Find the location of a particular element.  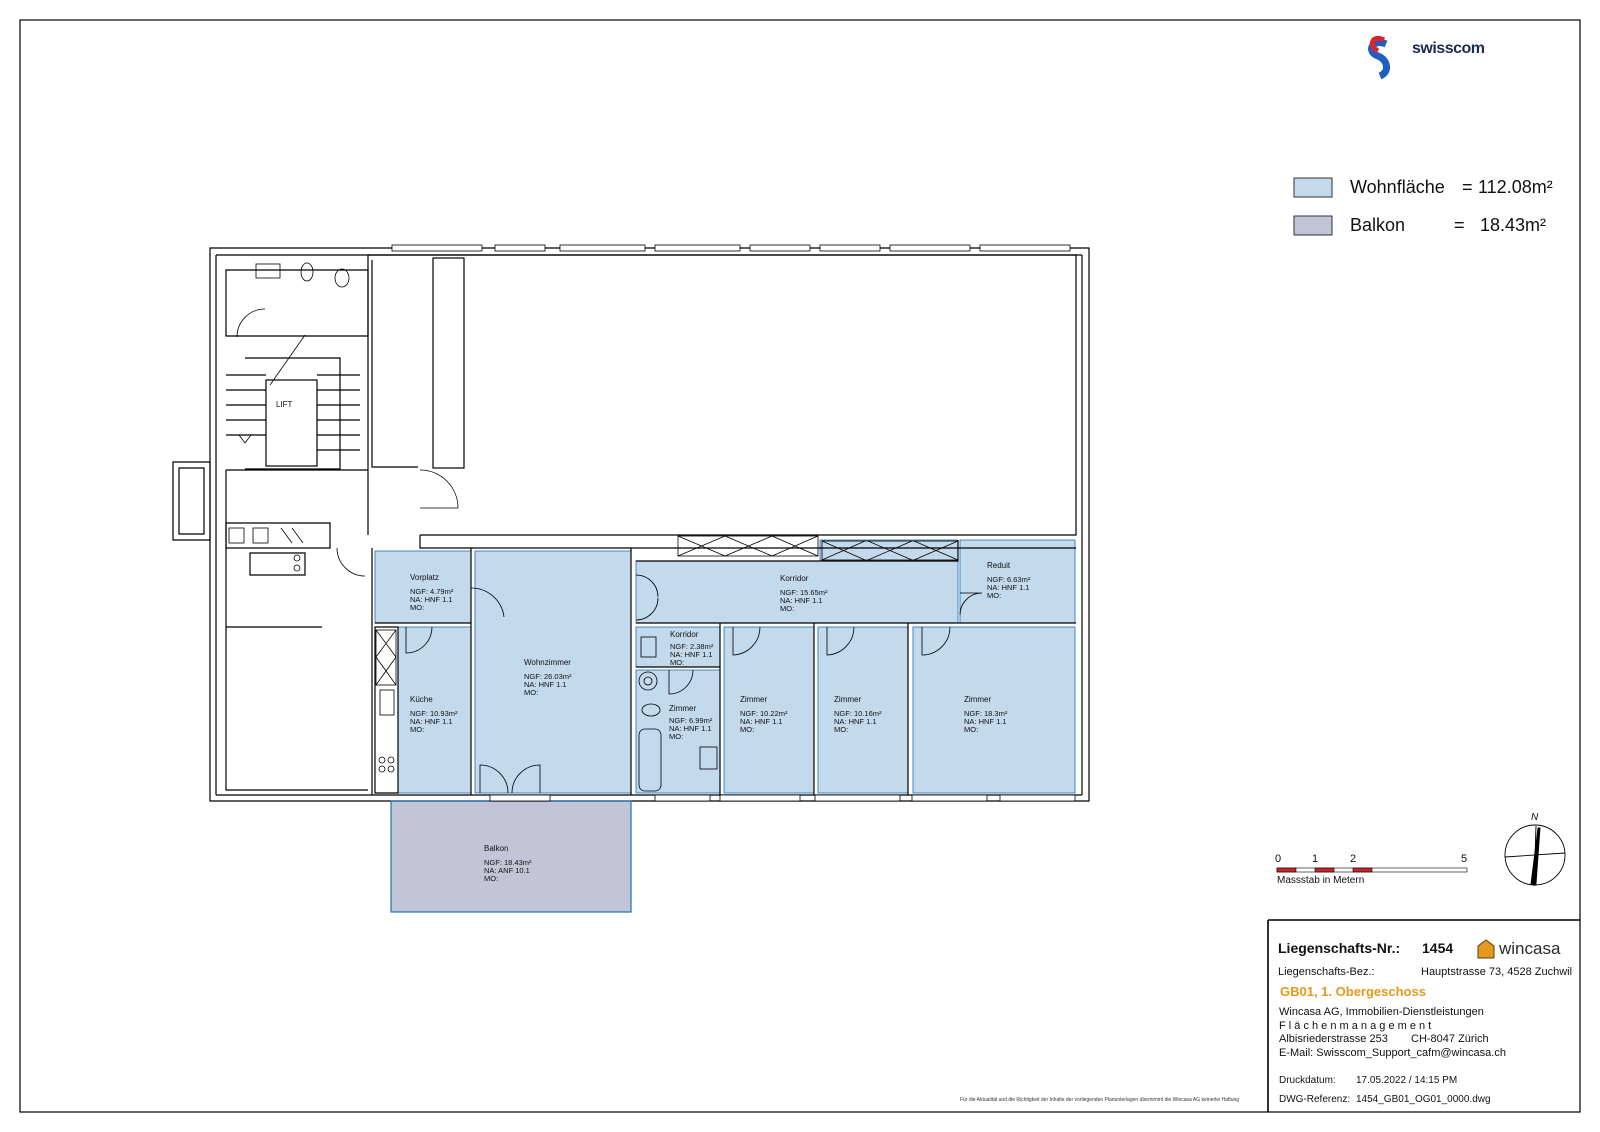

scale-tick-1: 1 is located at coordinates (1315, 859).